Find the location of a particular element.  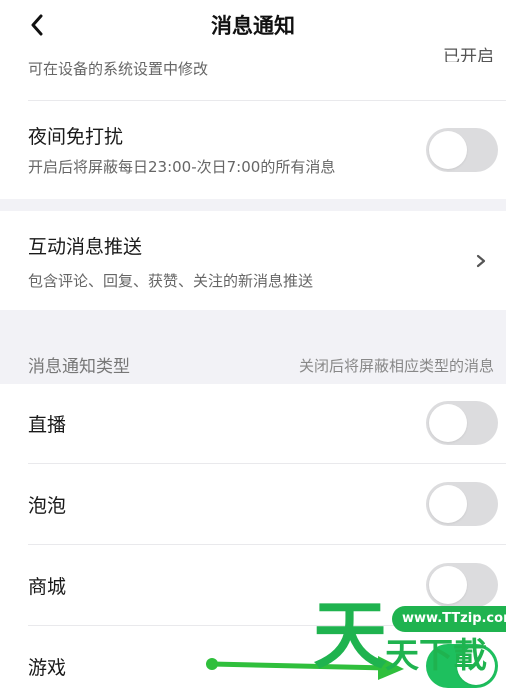

interaction-push-subtitle: 包含评论、回复、获赞、关注的新消息推送 is located at coordinates (171, 281).